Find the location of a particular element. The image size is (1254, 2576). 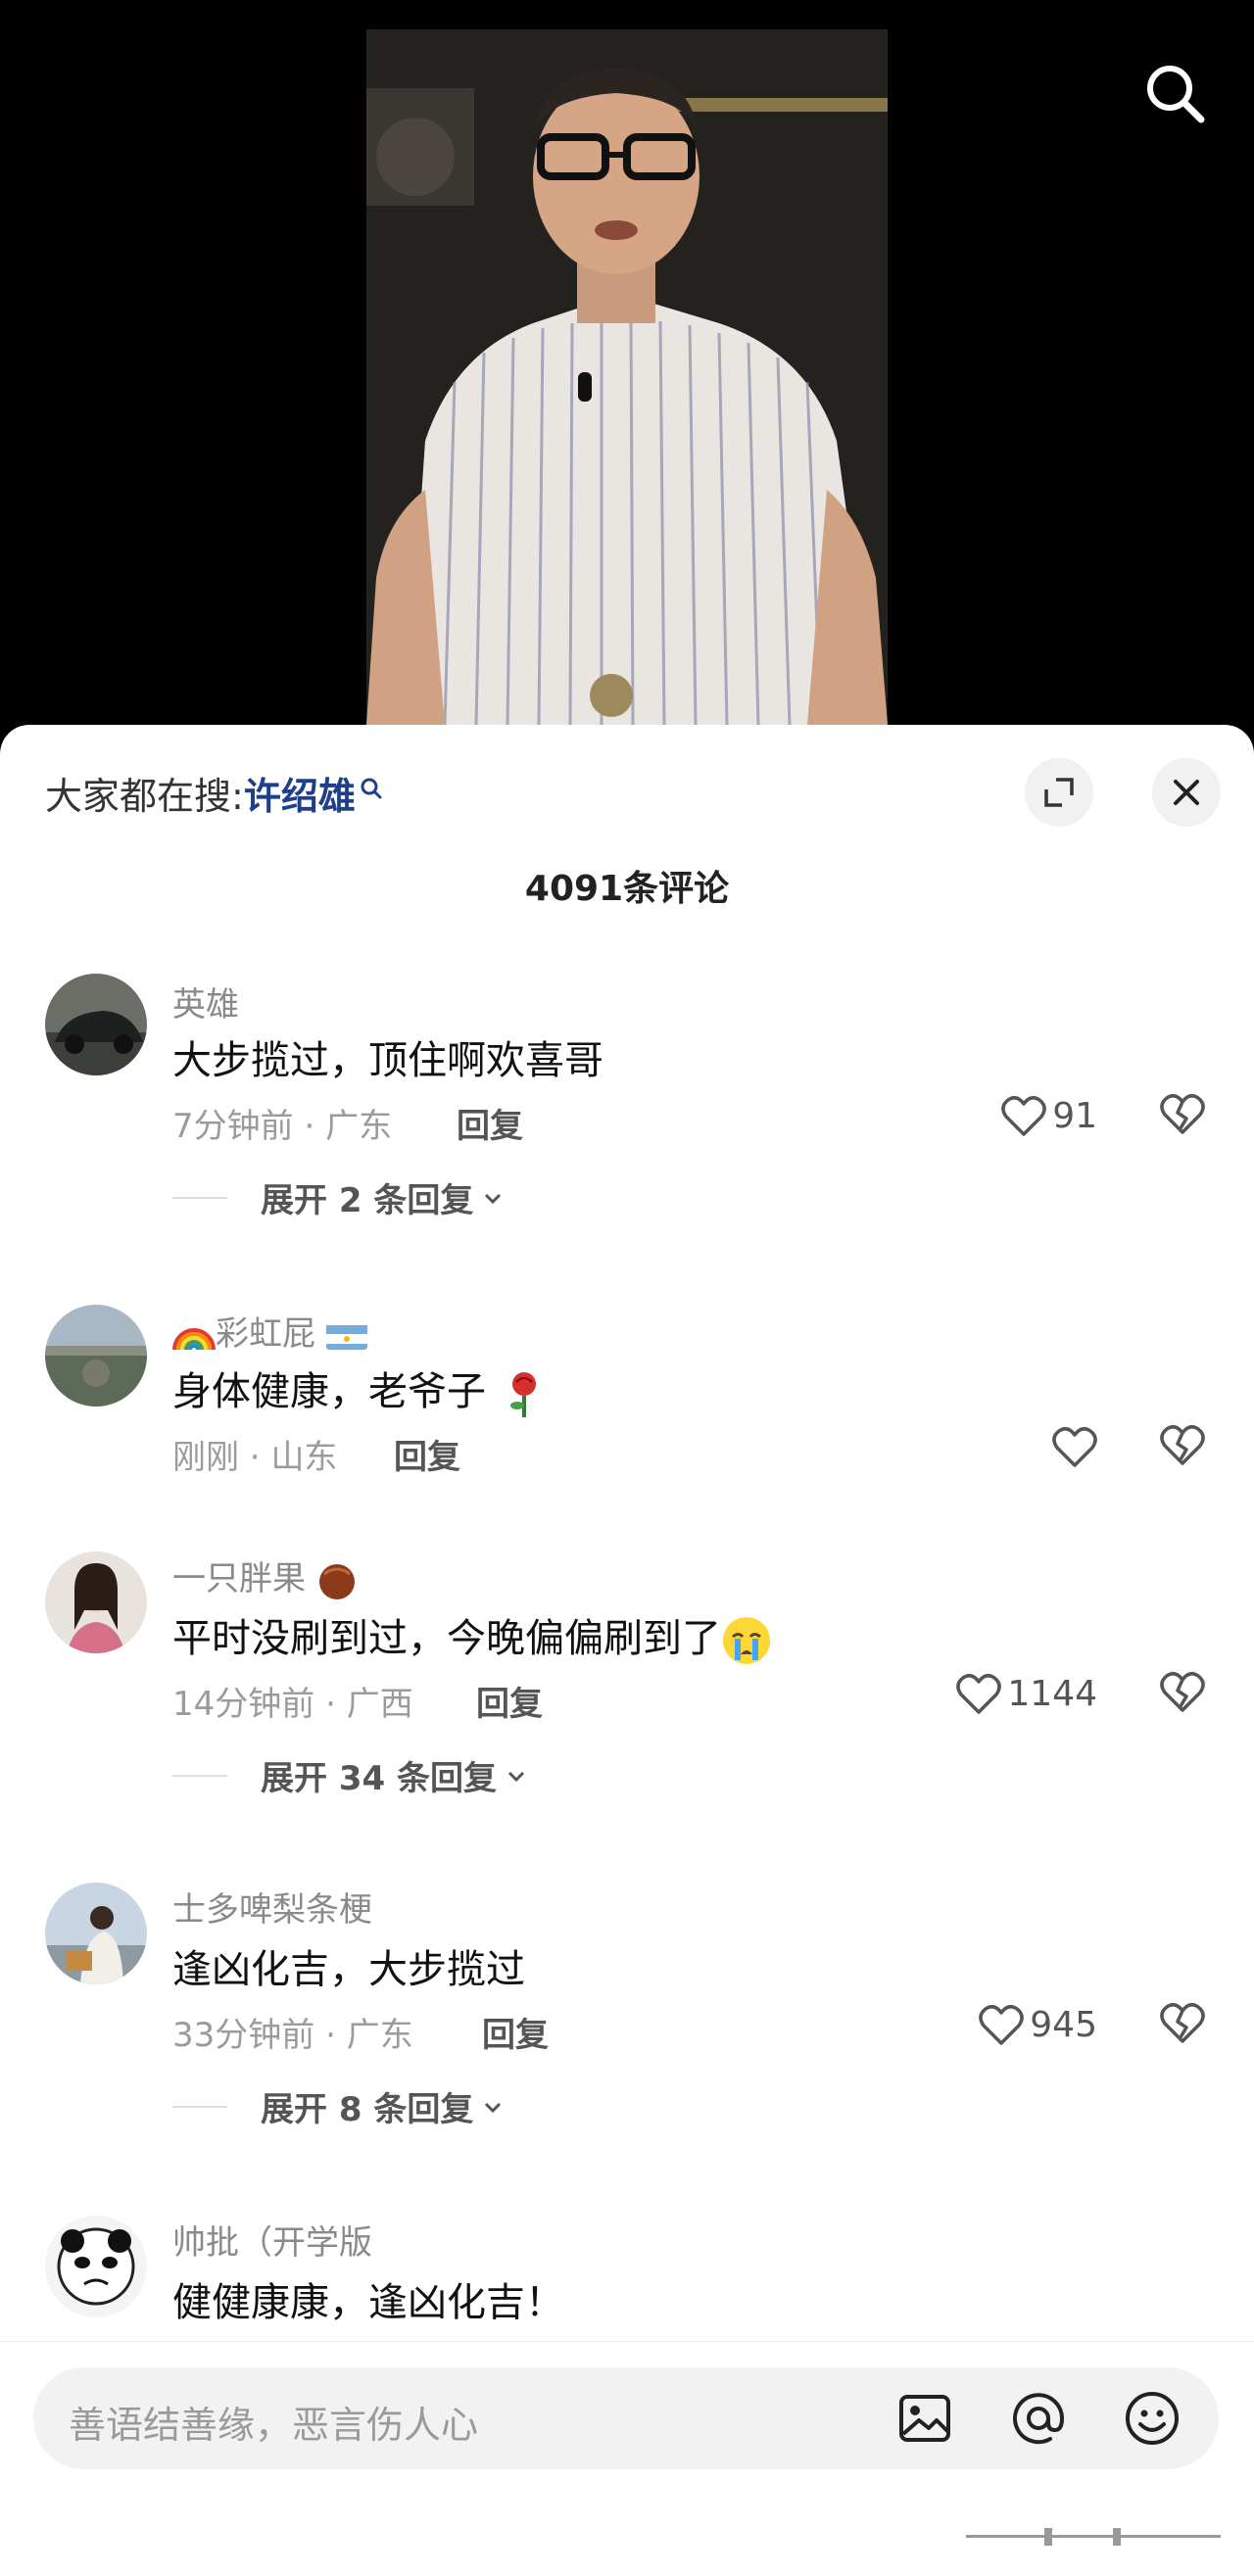

like-button: 1144 is located at coordinates (1009, 1693).